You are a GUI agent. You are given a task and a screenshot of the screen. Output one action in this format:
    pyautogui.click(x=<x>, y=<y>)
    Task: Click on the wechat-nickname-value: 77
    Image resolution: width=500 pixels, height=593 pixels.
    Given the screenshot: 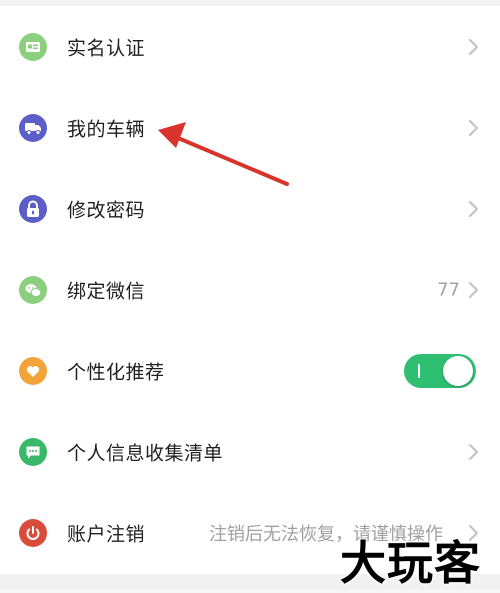 What is the action you would take?
    pyautogui.click(x=448, y=289)
    